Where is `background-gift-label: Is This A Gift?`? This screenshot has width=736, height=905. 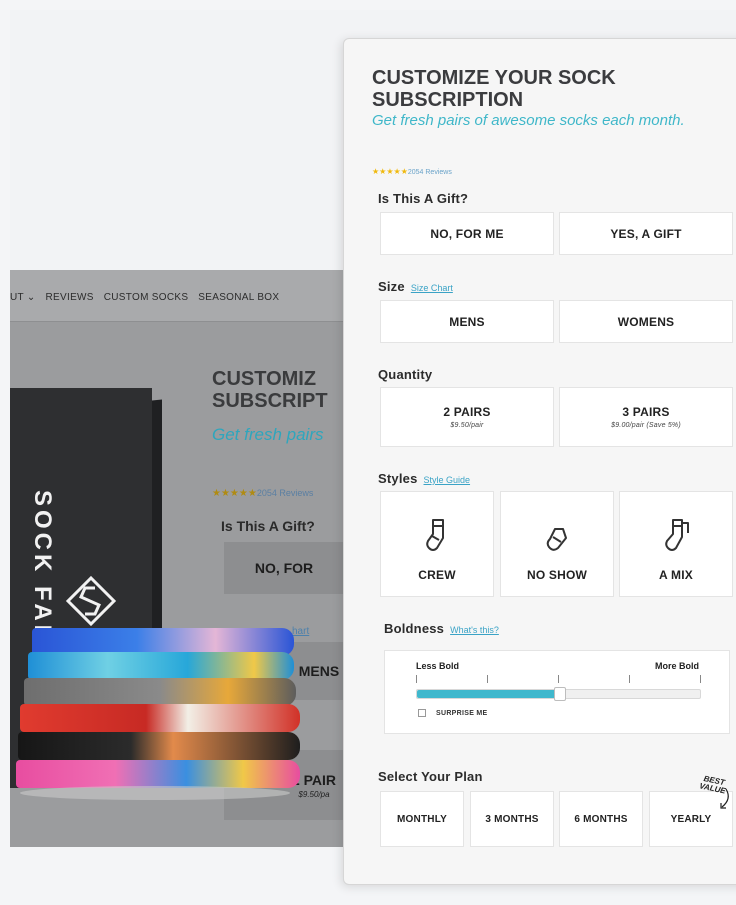 background-gift-label: Is This A Gift? is located at coordinates (268, 526).